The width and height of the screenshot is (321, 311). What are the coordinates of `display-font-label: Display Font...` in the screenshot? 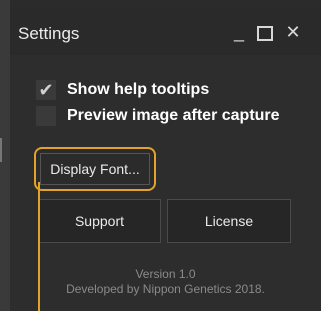 It's located at (95, 169).